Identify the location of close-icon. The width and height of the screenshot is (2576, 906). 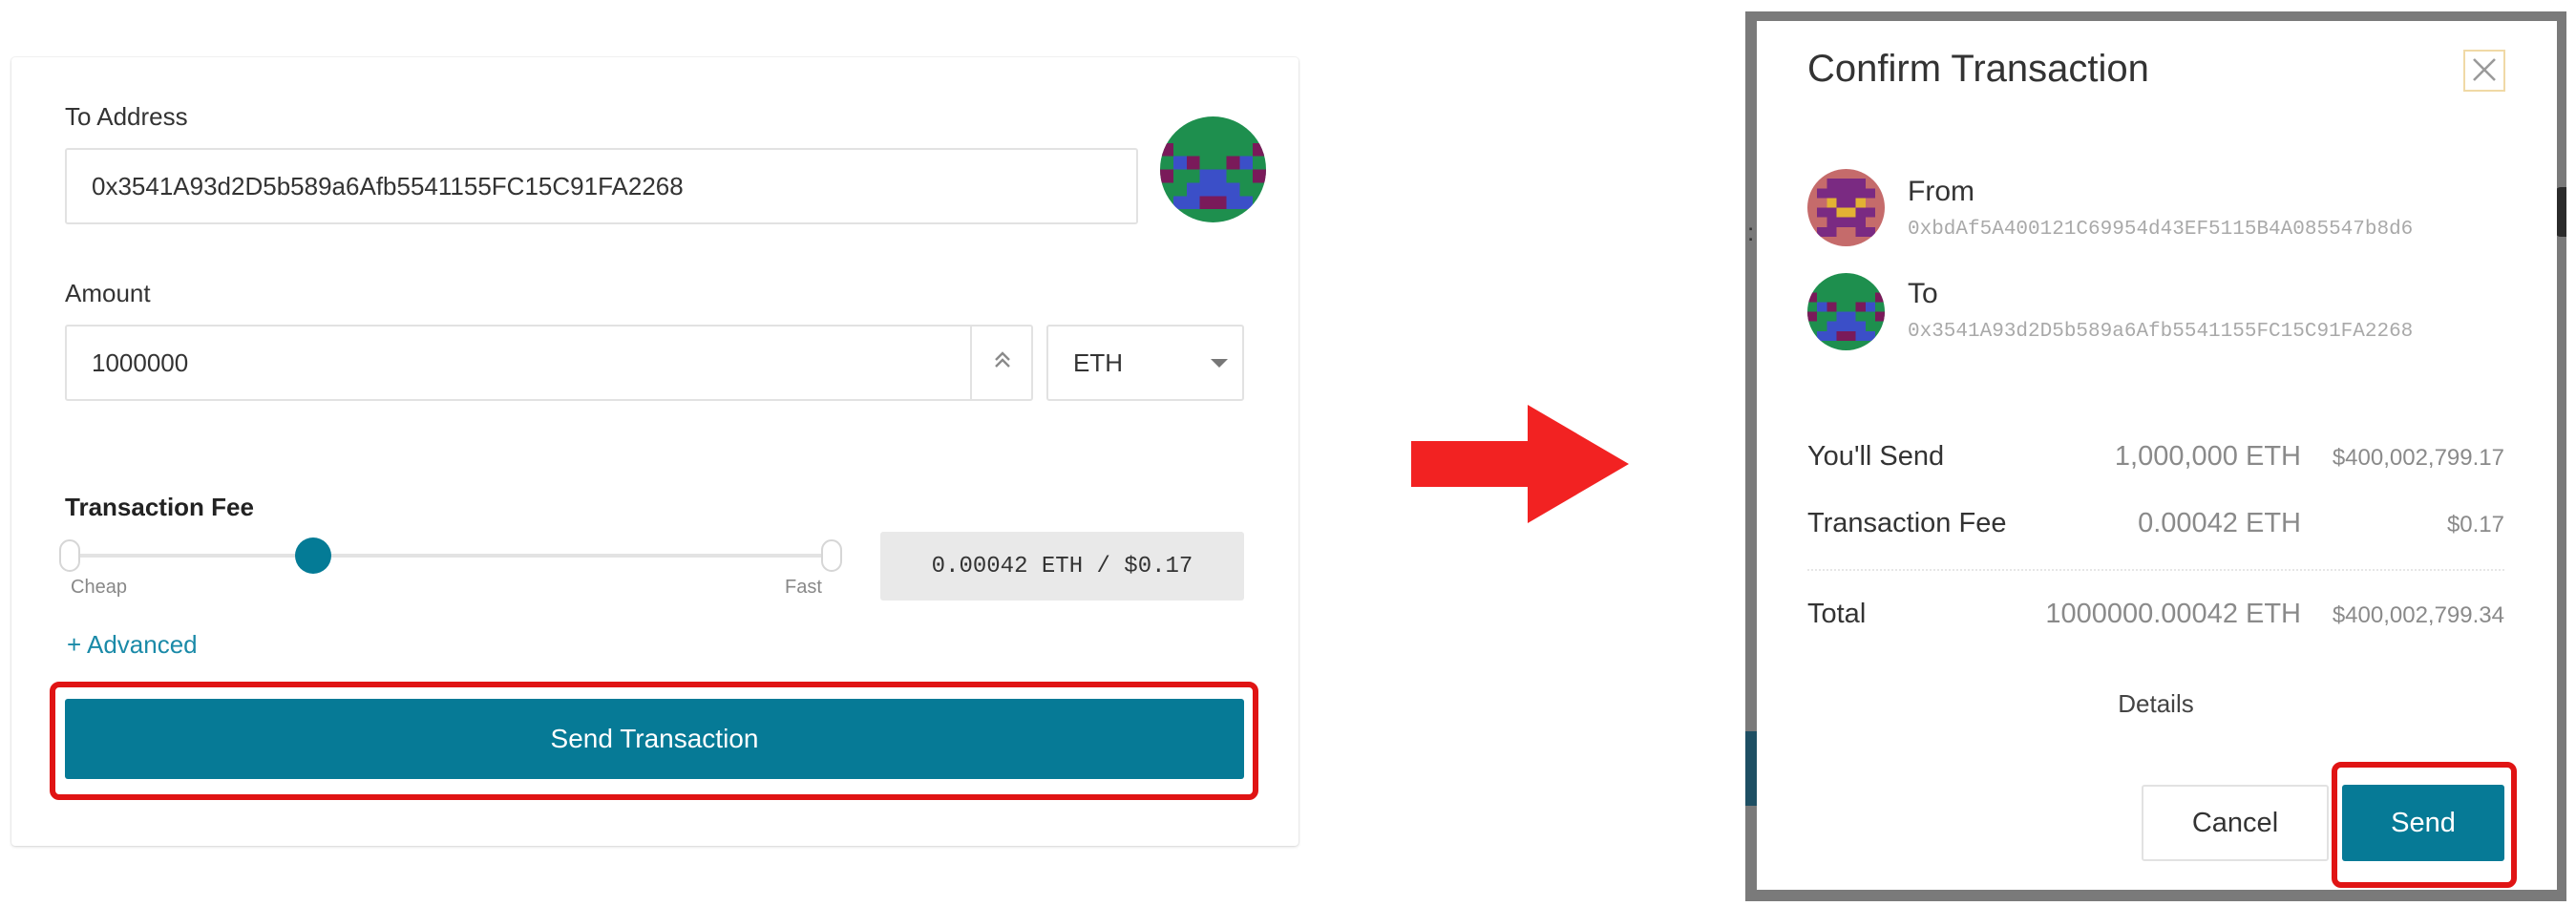
(2484, 71).